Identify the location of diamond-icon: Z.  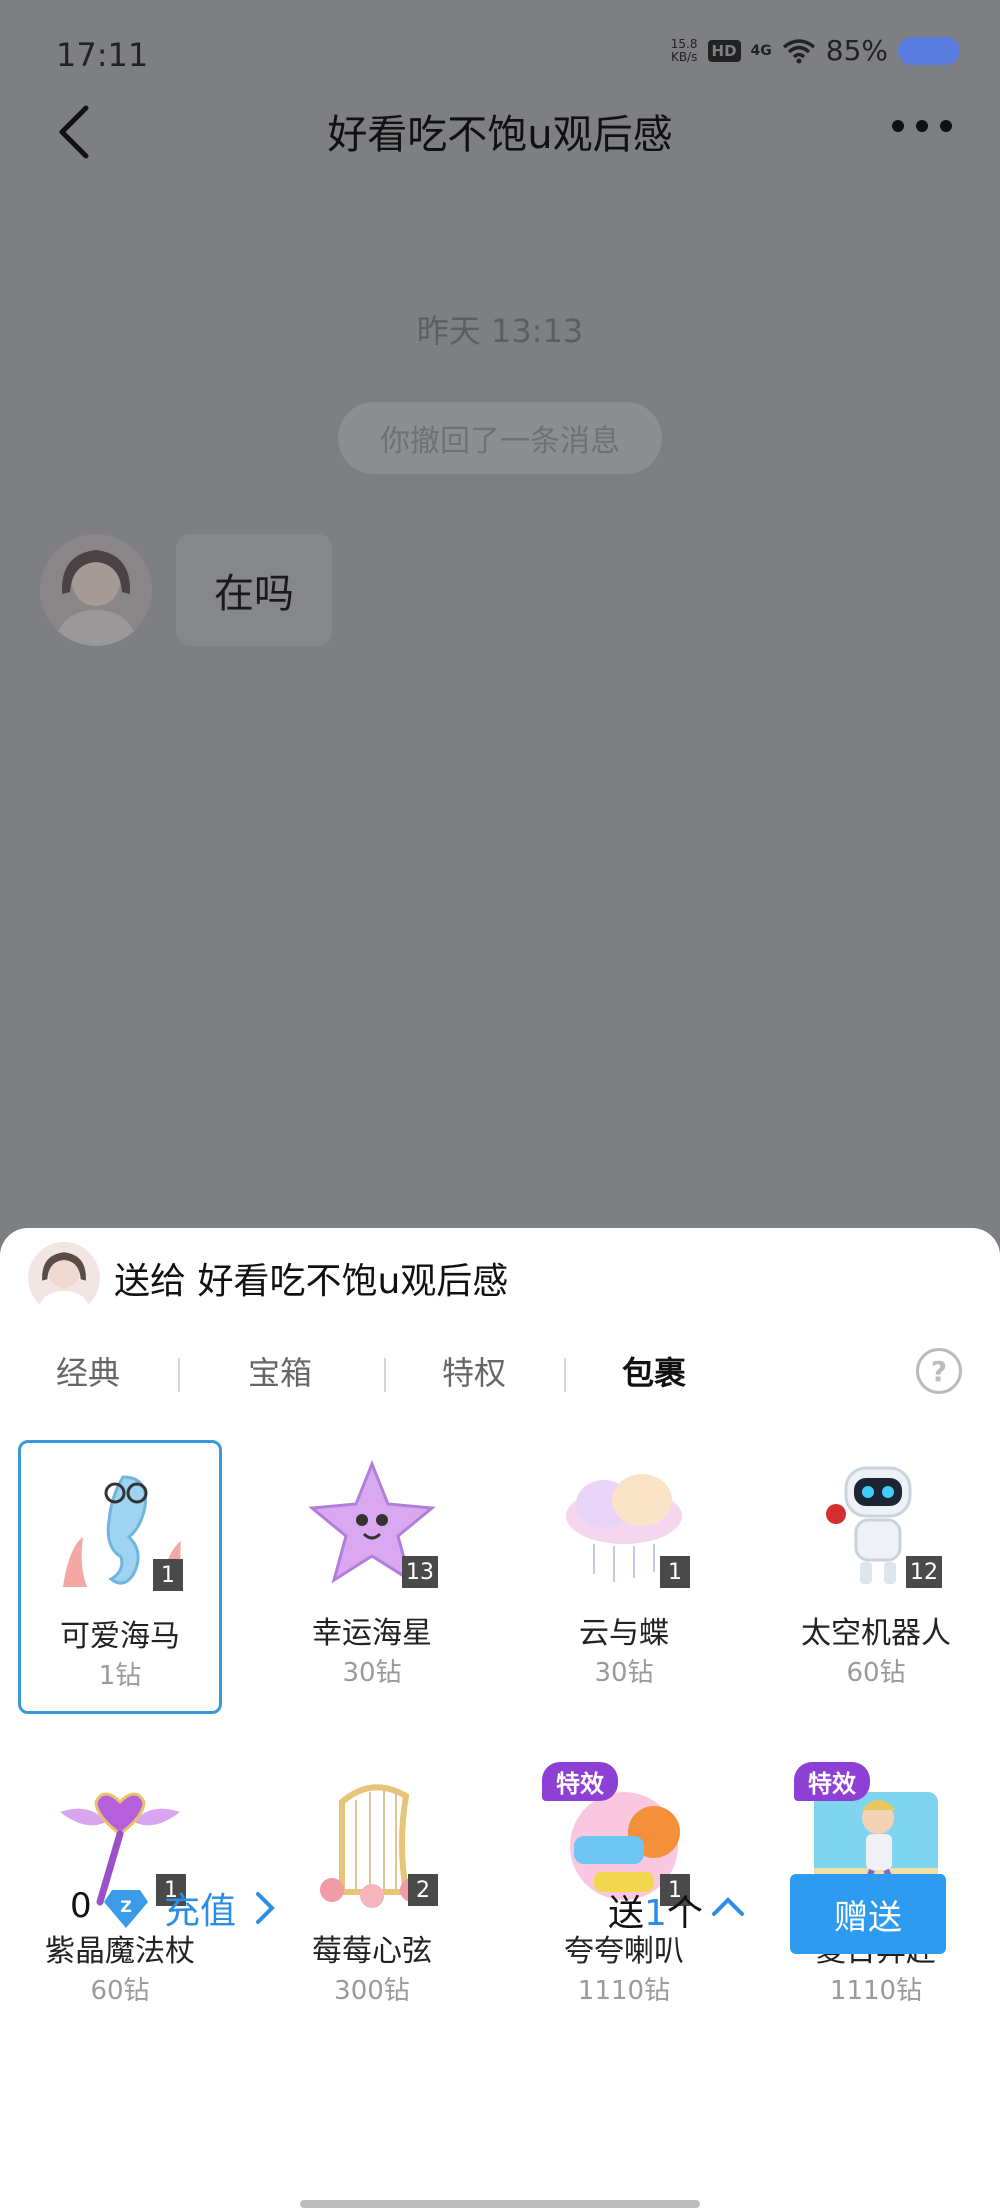
(126, 1909).